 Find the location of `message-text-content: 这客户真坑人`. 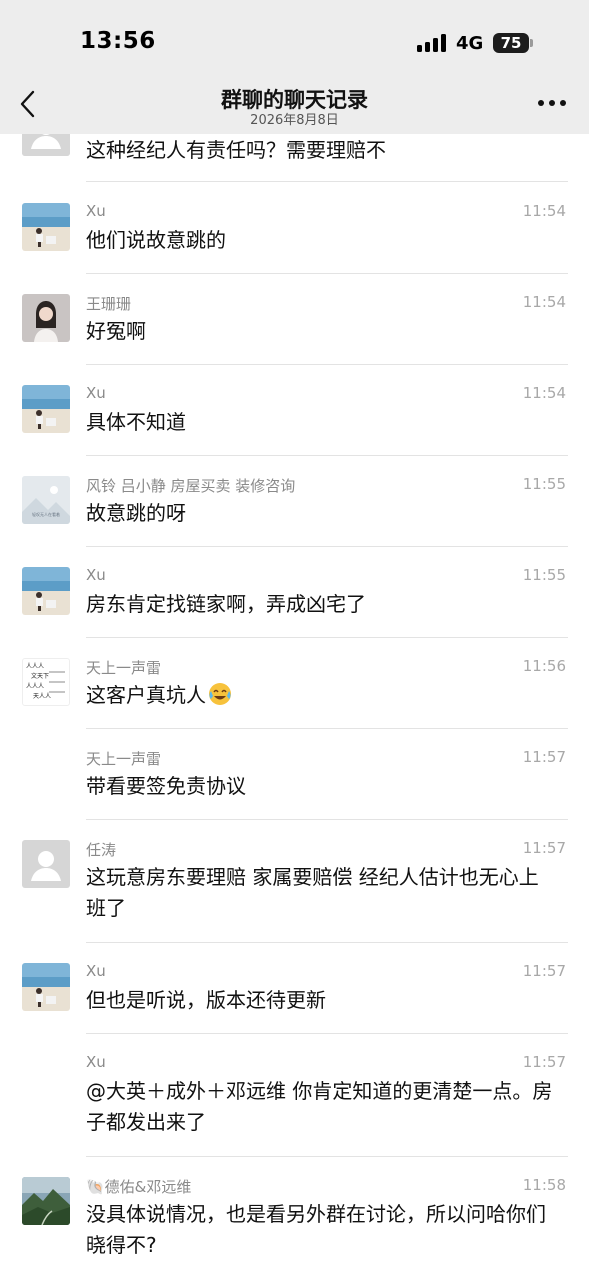

message-text-content: 这客户真坑人 is located at coordinates (146, 695).